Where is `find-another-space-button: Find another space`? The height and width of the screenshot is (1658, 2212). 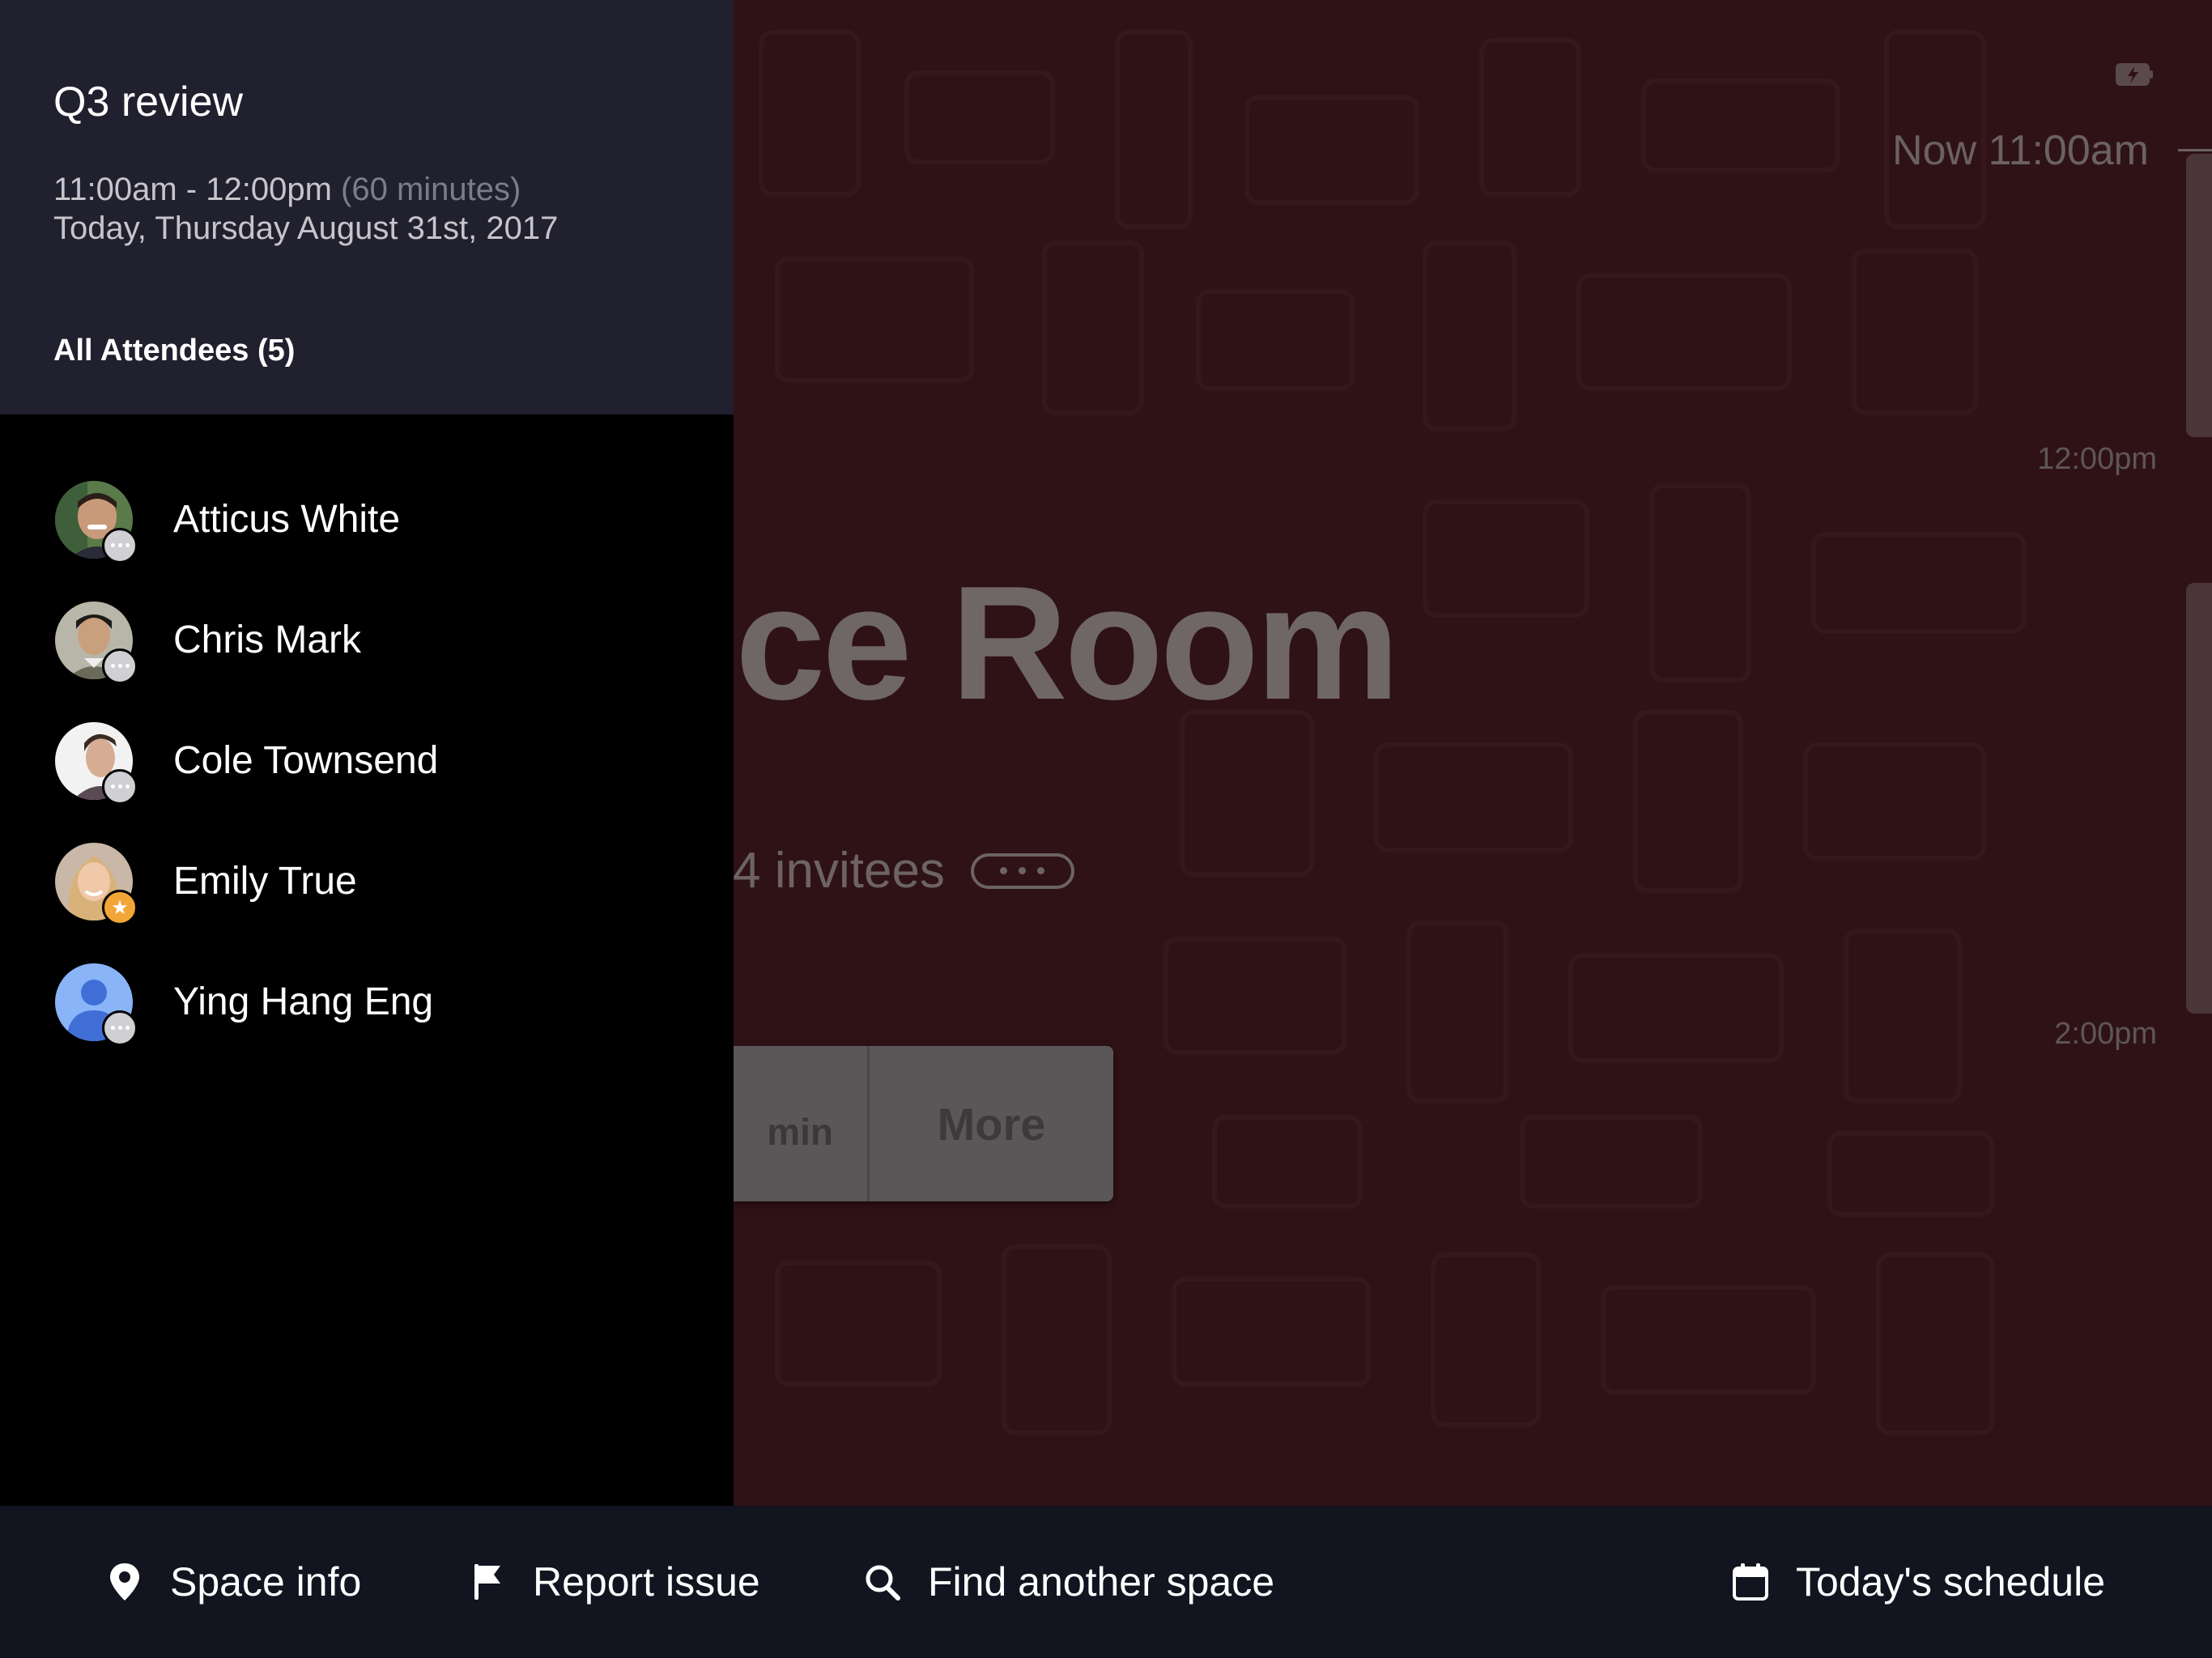
find-another-space-button: Find another space is located at coordinates (1069, 1582).